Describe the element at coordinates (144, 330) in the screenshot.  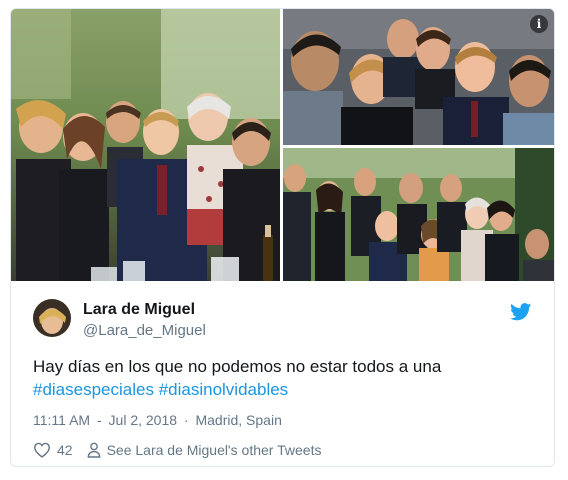
I see `author-handle: @Lara_de_Miguel` at that location.